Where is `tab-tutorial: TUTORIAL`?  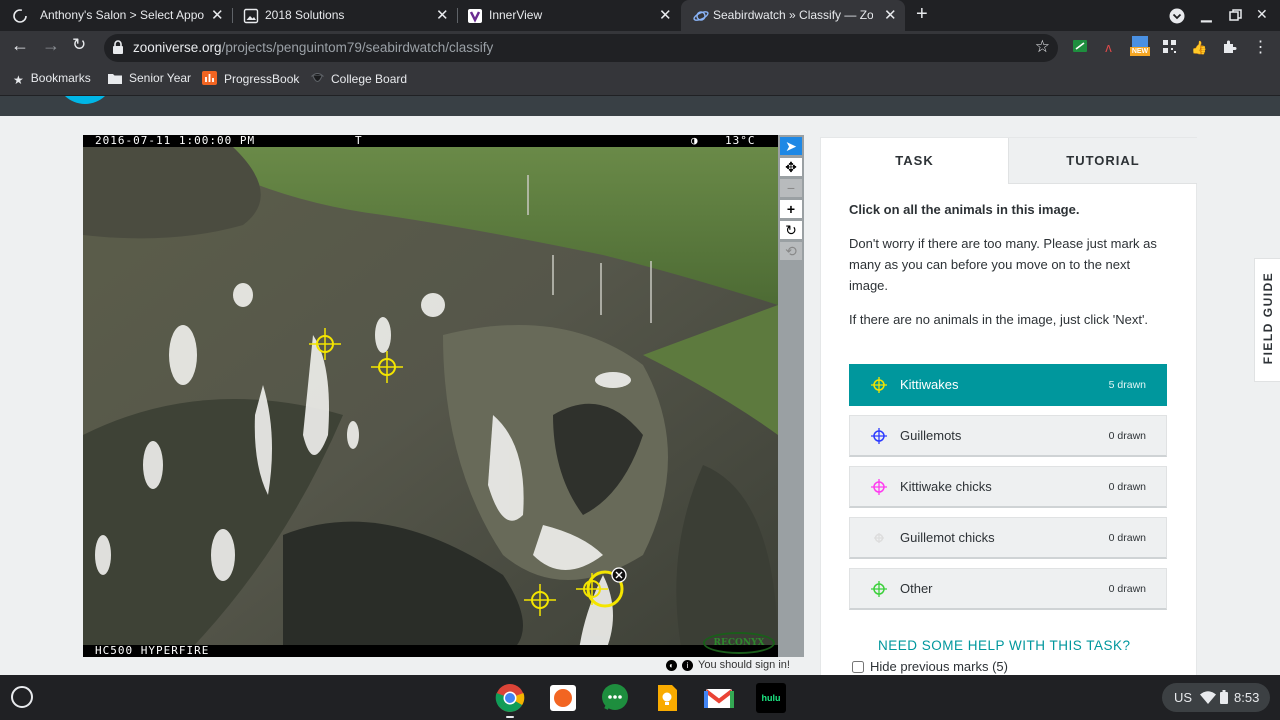 tab-tutorial: TUTORIAL is located at coordinates (1102, 161).